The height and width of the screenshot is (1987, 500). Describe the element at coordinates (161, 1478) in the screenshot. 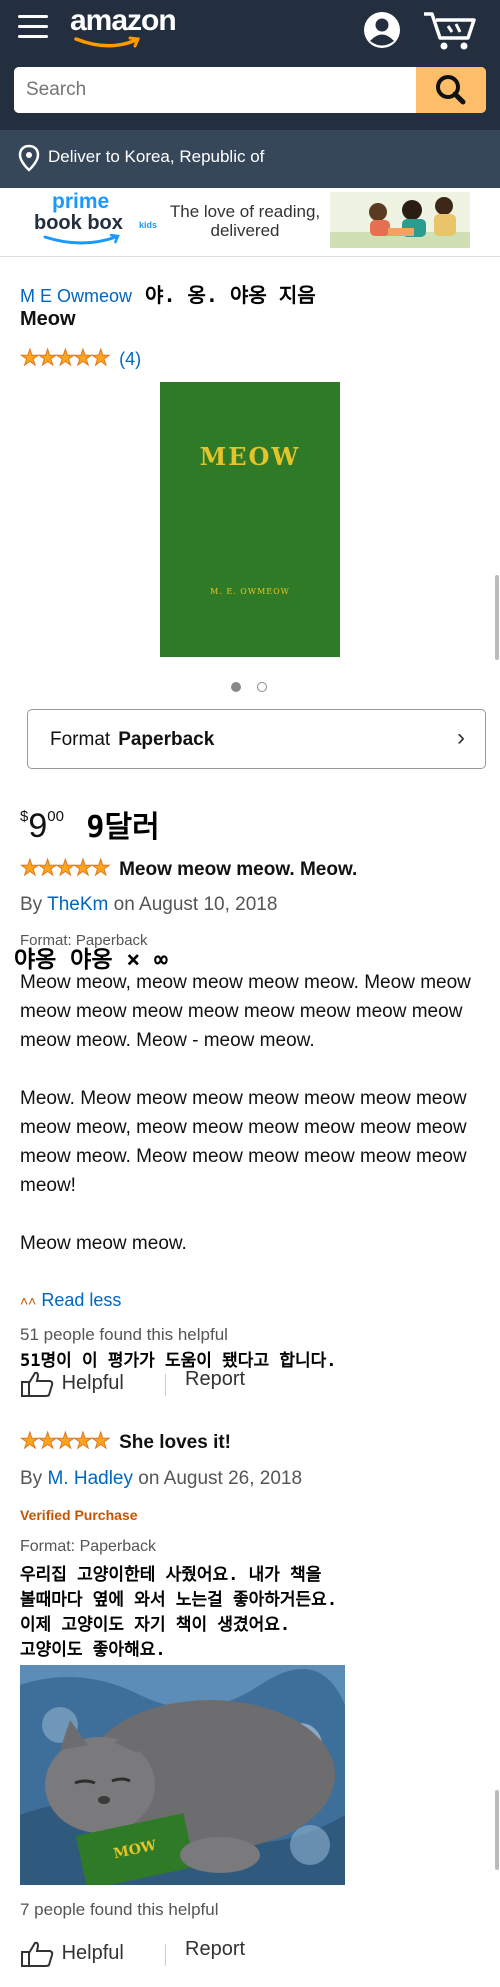

I see `review-byline: By M. Hadley on August 26, 2018` at that location.